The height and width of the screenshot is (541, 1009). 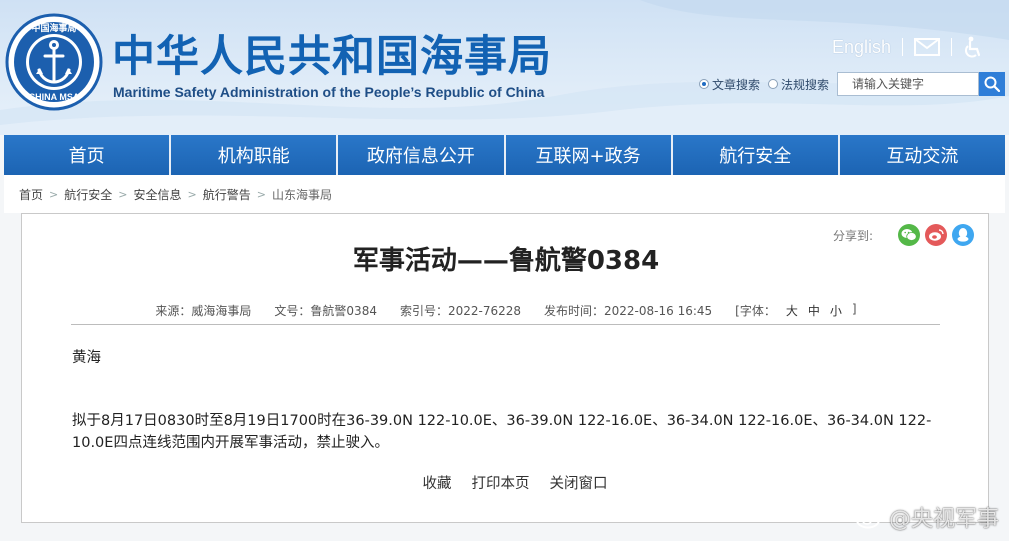 I want to click on wheelchair-icon, so click(x=973, y=47).